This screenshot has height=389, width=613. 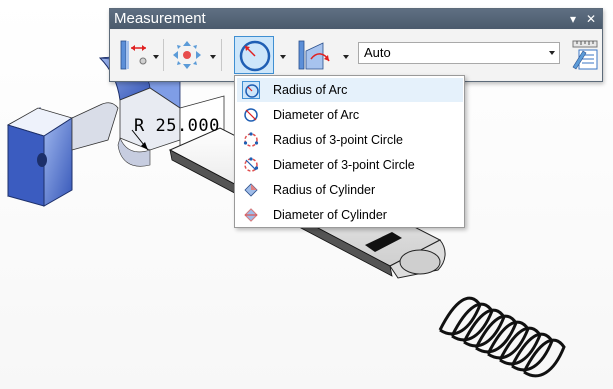 I want to click on measure-mode-value: Auto, so click(x=377, y=52).